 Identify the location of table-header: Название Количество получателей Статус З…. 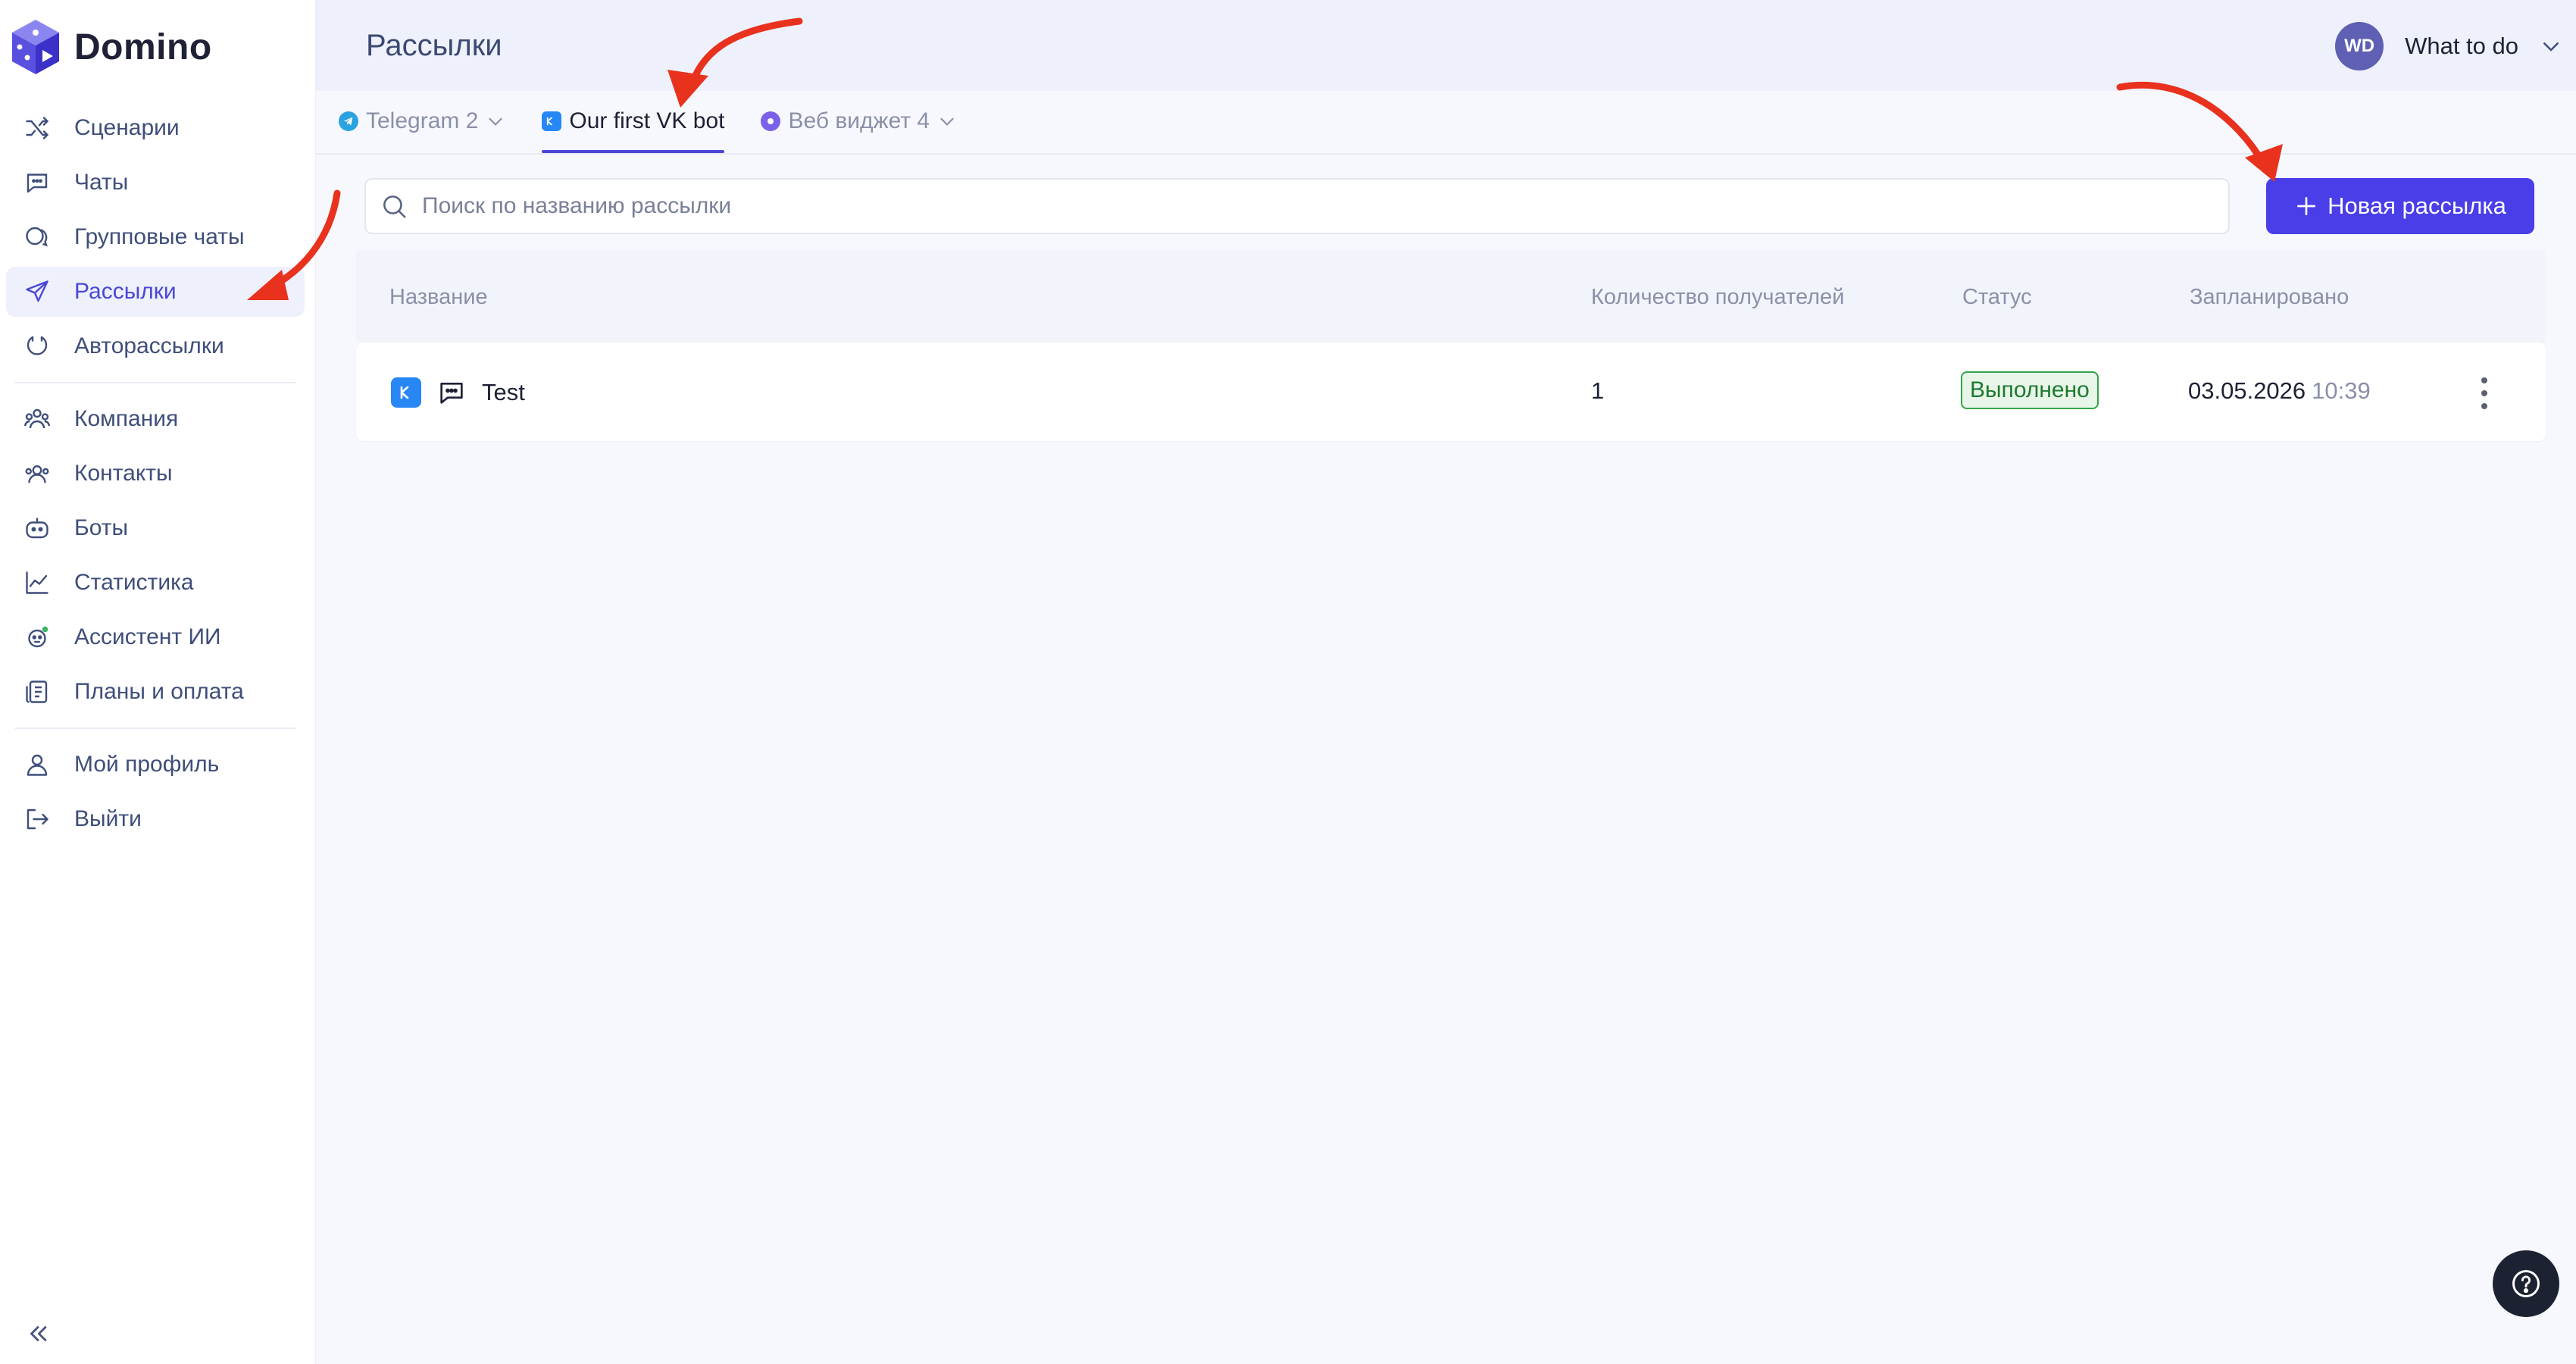
(1451, 296).